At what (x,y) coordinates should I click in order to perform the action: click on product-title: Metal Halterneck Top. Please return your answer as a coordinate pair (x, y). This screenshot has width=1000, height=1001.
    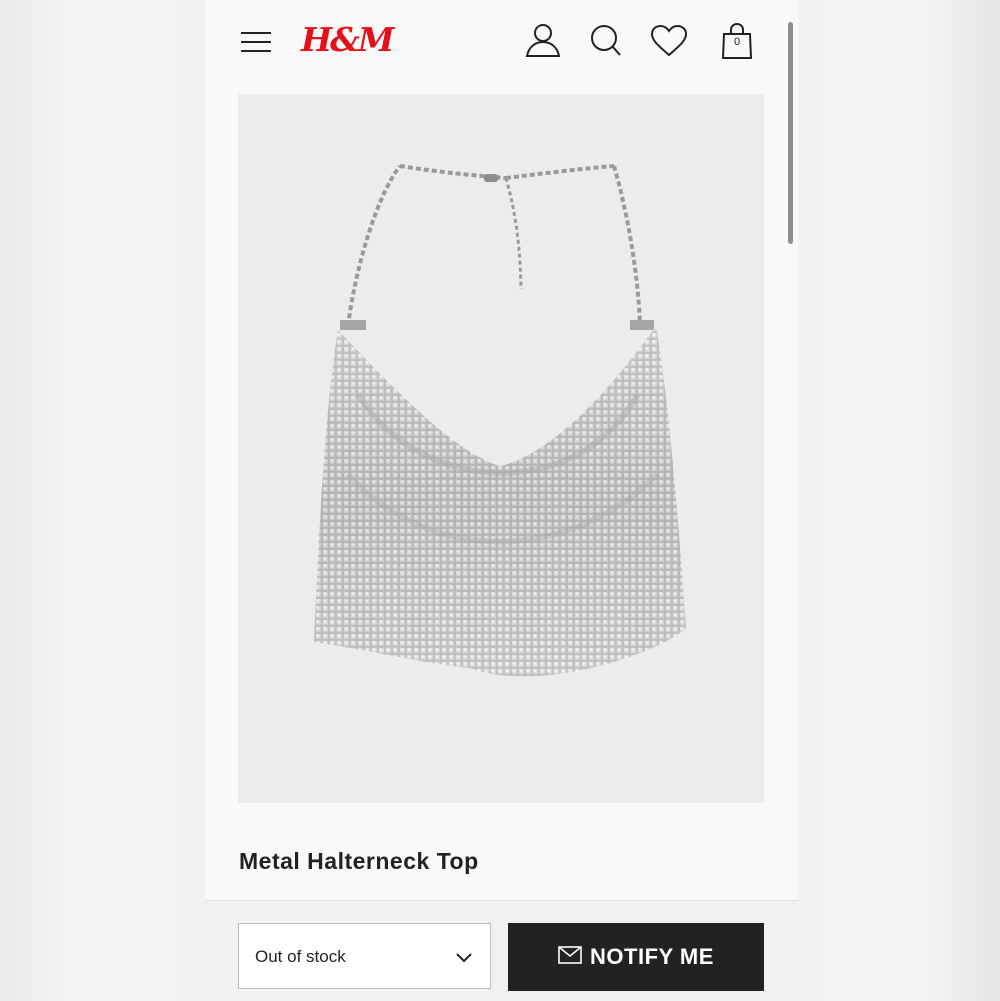
    Looking at the image, I should click on (359, 861).